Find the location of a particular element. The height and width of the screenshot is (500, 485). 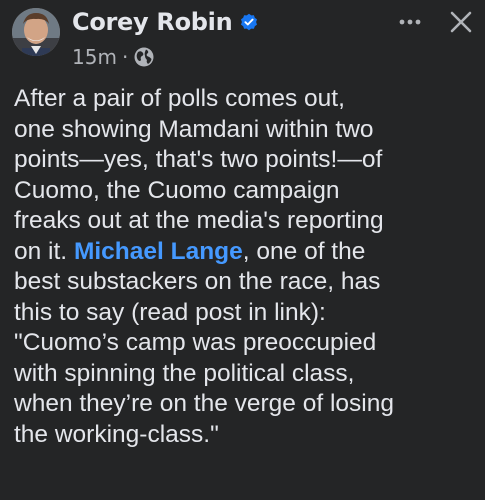

post-body-line: points—yes, that's two points!—of is located at coordinates (198, 159).